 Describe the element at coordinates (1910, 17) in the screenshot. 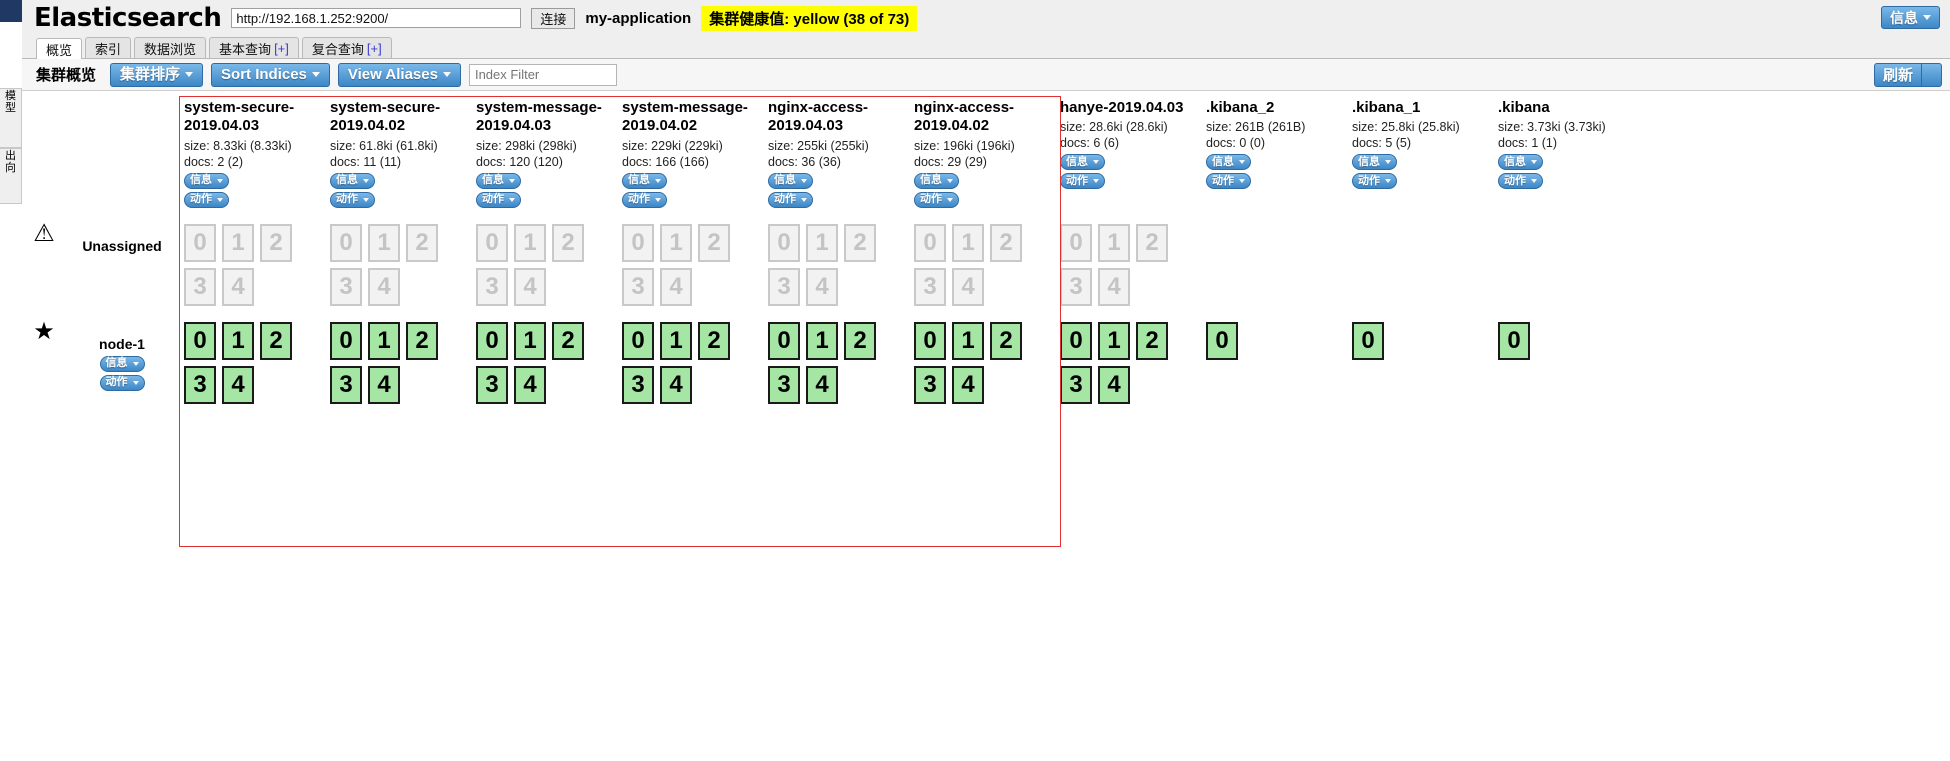

I see `header-info-button: 信息` at that location.